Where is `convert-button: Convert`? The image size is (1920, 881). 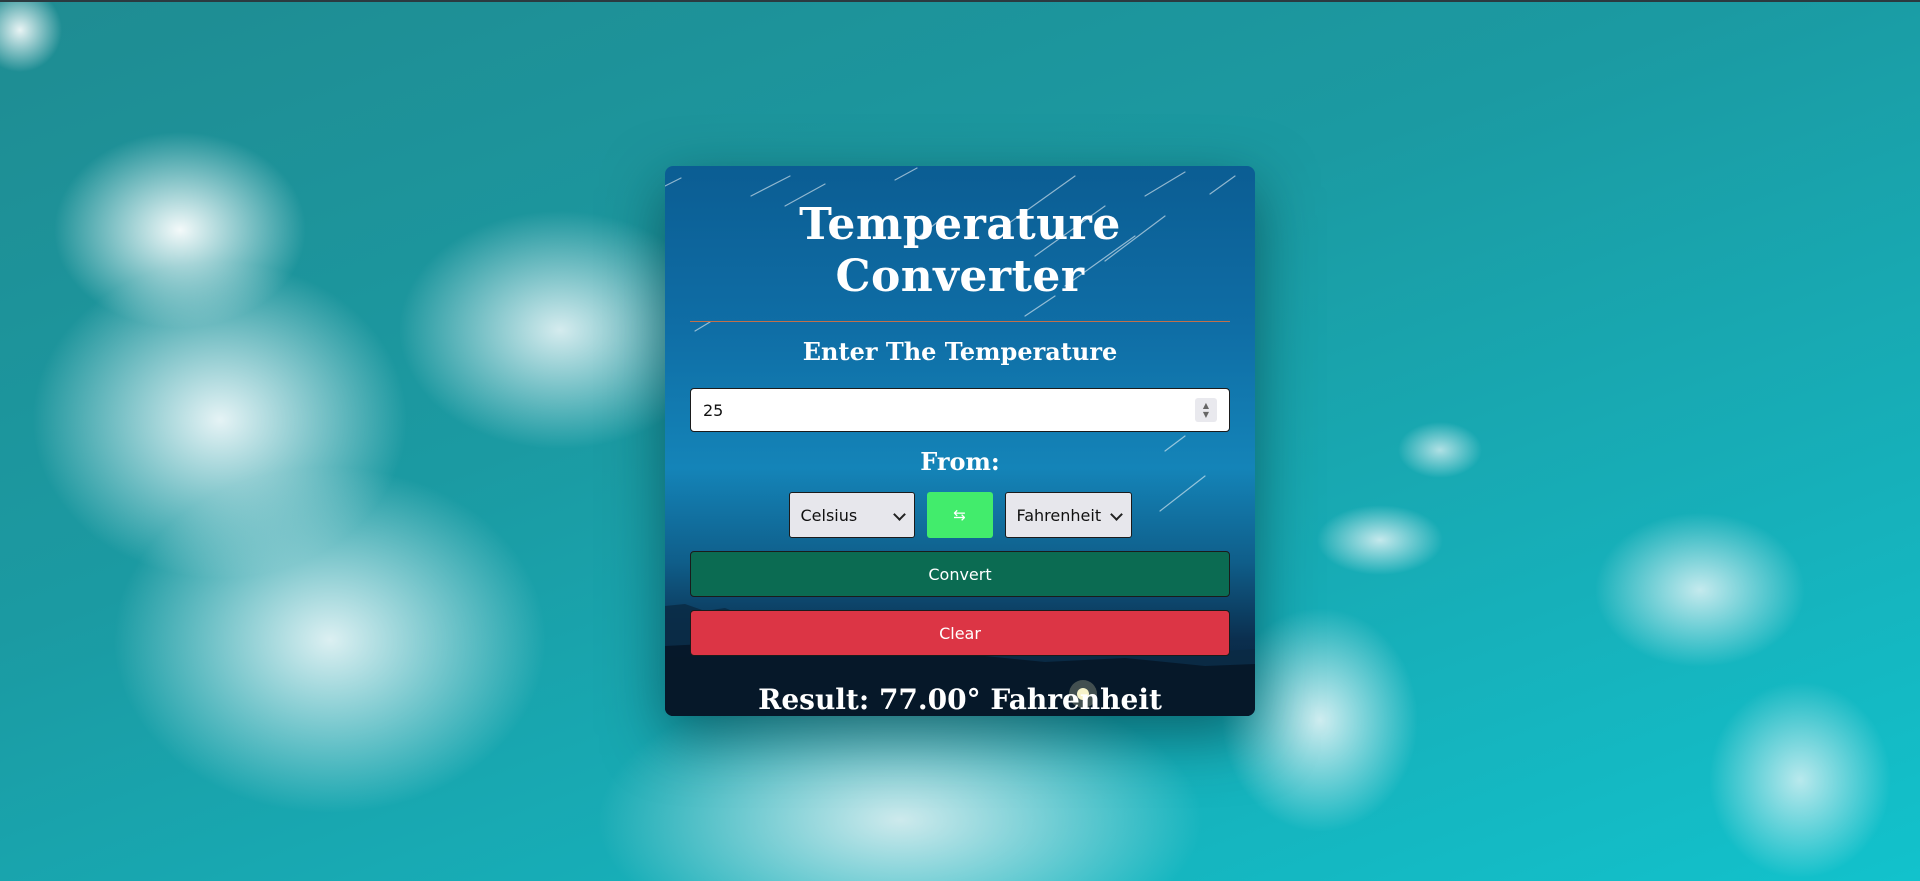
convert-button: Convert is located at coordinates (960, 574).